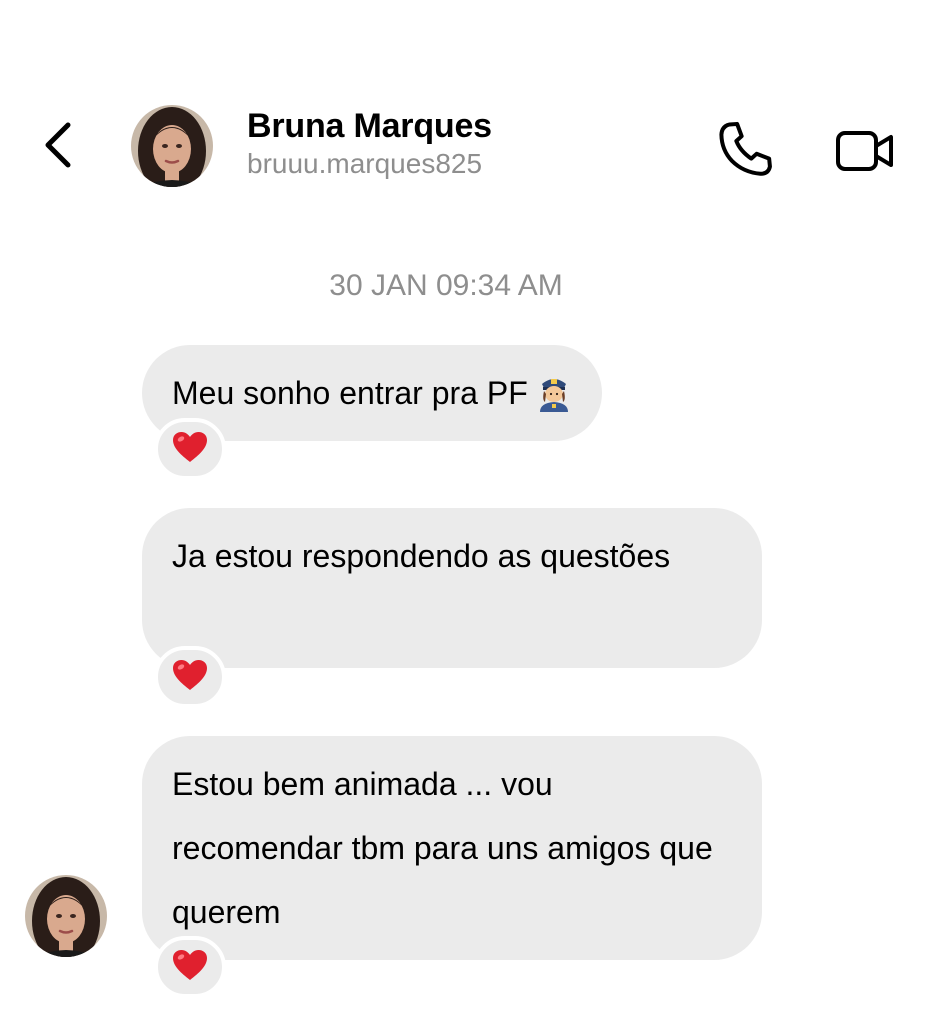 The height and width of the screenshot is (1024, 929). I want to click on police-officer-woman-icon, so click(554, 401).